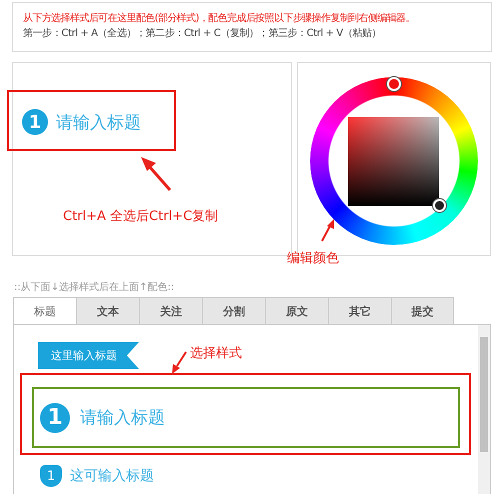 The height and width of the screenshot is (494, 500). I want to click on tab: 标题, so click(44, 311).